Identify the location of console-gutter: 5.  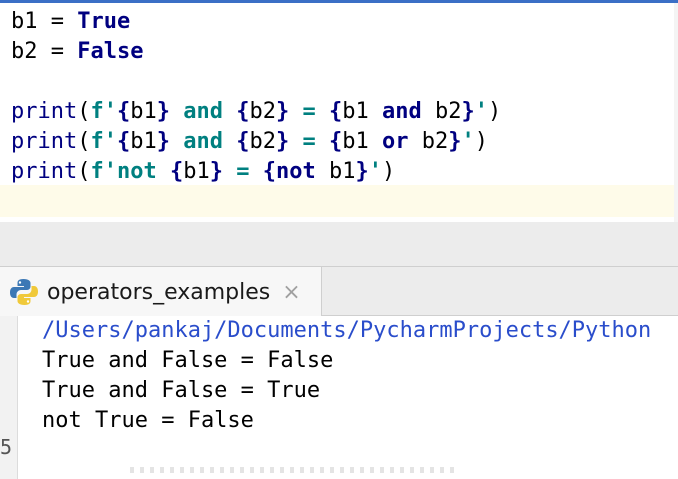
(9, 397).